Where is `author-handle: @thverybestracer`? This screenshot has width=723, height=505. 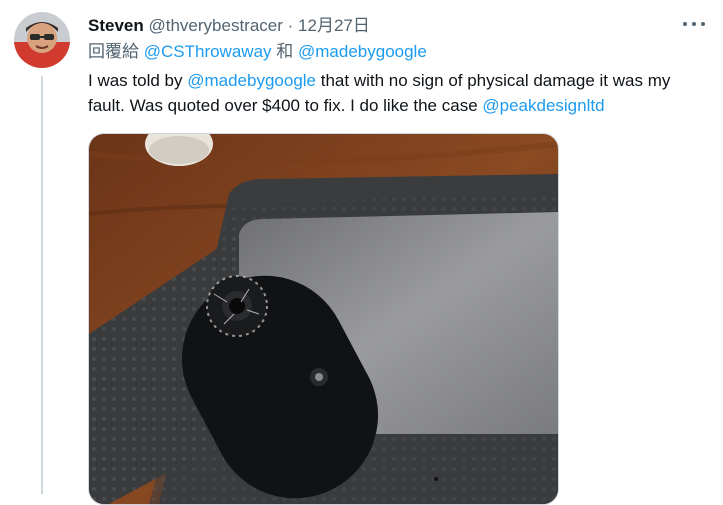
author-handle: @thverybestracer is located at coordinates (215, 25).